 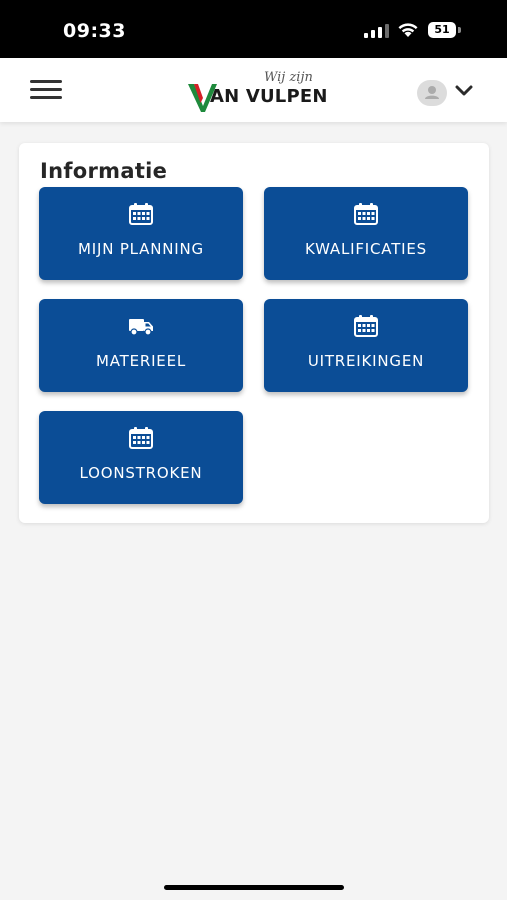 What do you see at coordinates (464, 90) in the screenshot?
I see `chevron-down-icon` at bounding box center [464, 90].